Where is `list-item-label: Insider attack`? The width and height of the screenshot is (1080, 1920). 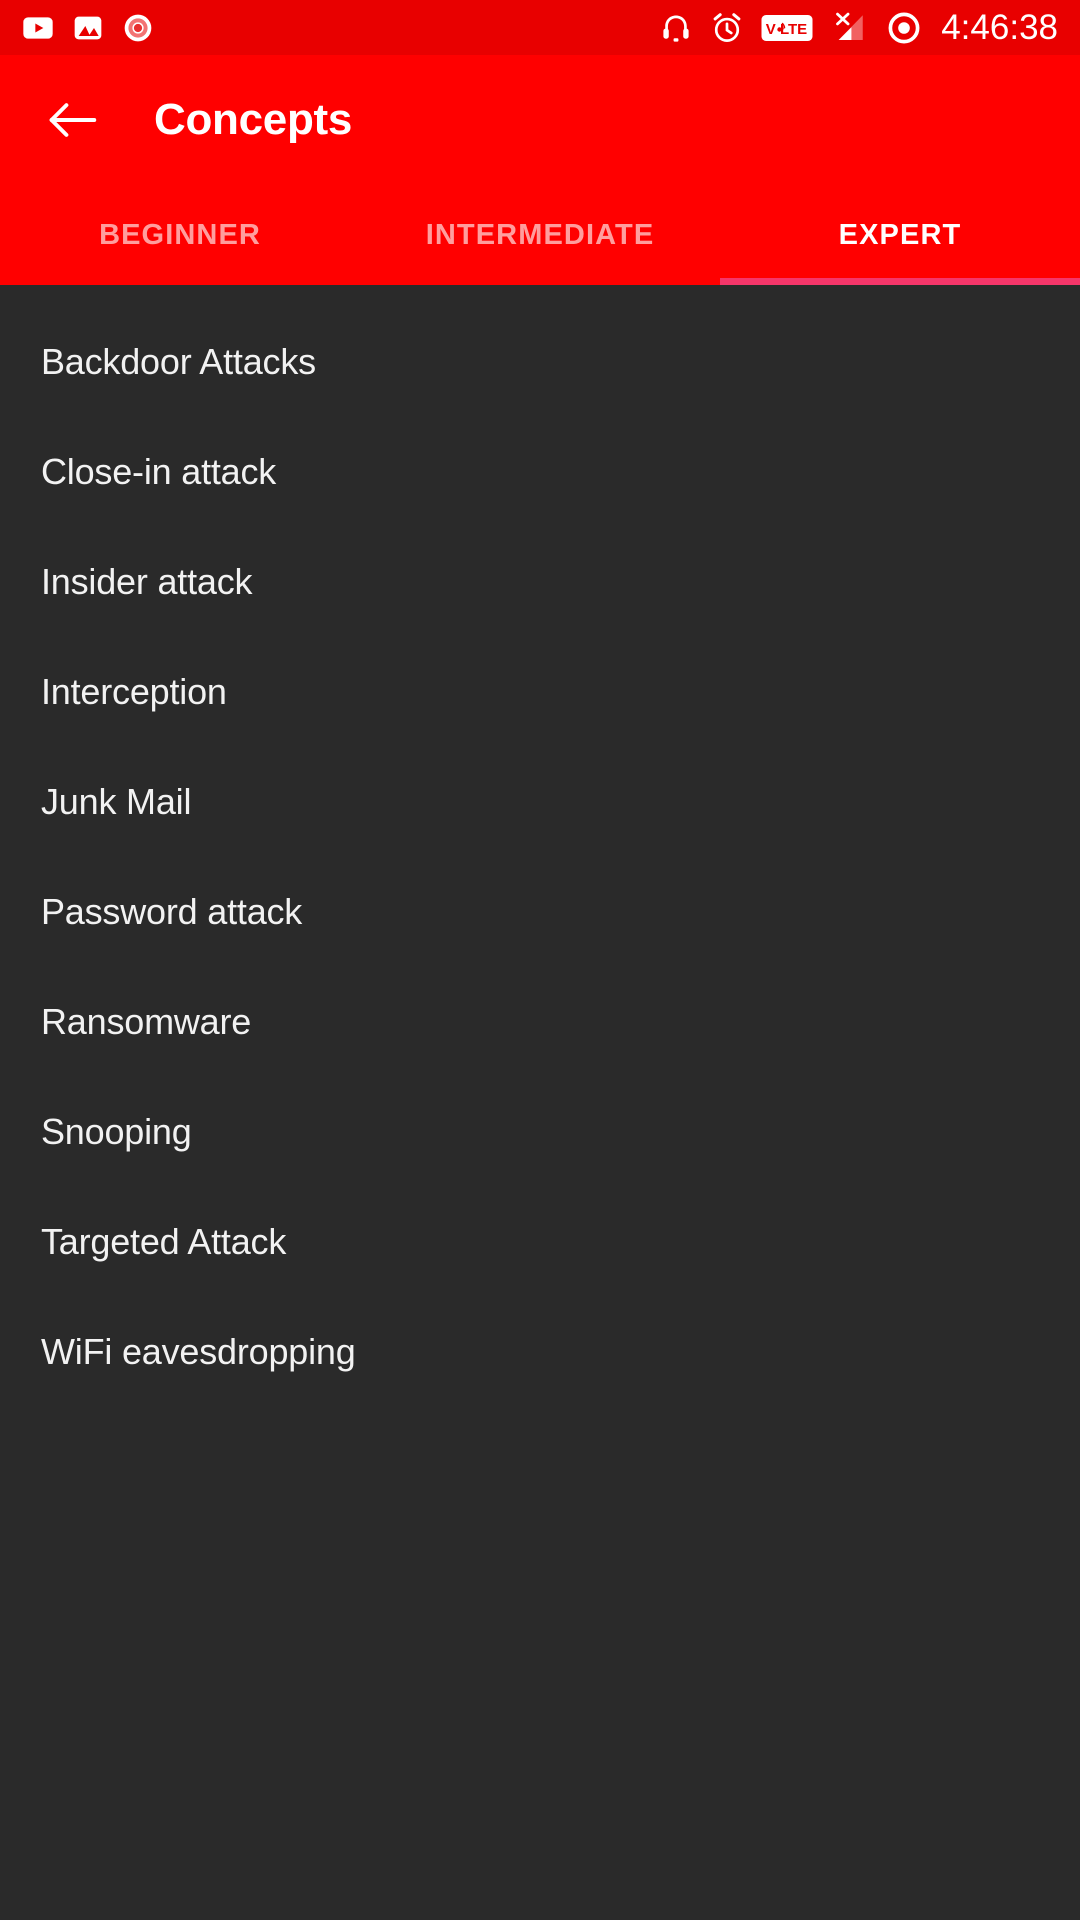 list-item-label: Insider attack is located at coordinates (147, 581).